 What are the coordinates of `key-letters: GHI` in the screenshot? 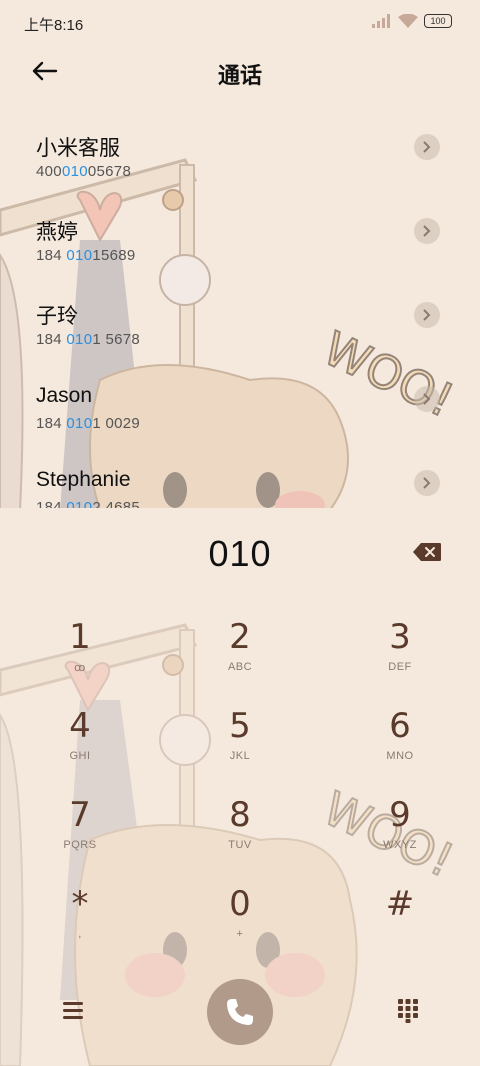 It's located at (80, 756).